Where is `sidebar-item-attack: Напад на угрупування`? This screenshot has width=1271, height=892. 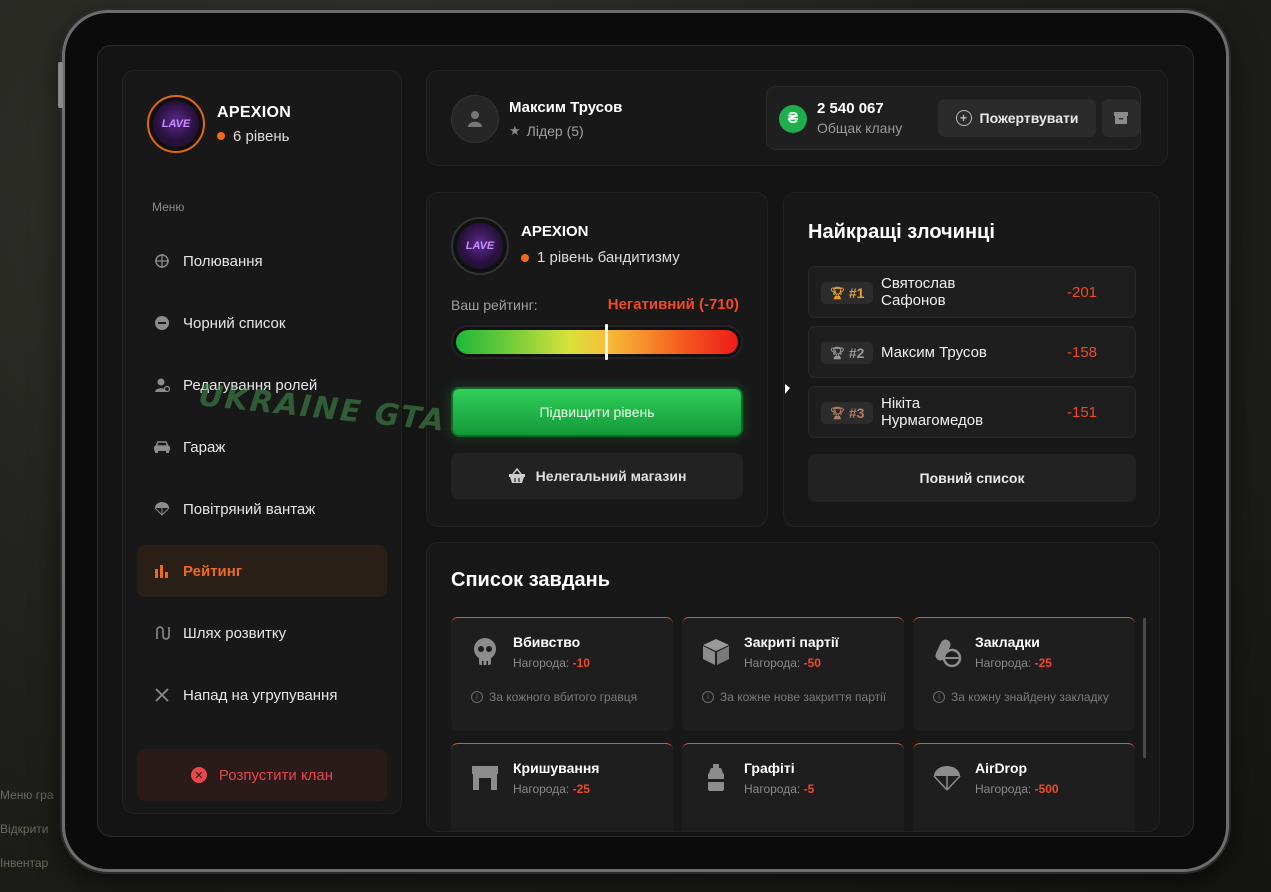 sidebar-item-attack: Напад на угрупування is located at coordinates (262, 695).